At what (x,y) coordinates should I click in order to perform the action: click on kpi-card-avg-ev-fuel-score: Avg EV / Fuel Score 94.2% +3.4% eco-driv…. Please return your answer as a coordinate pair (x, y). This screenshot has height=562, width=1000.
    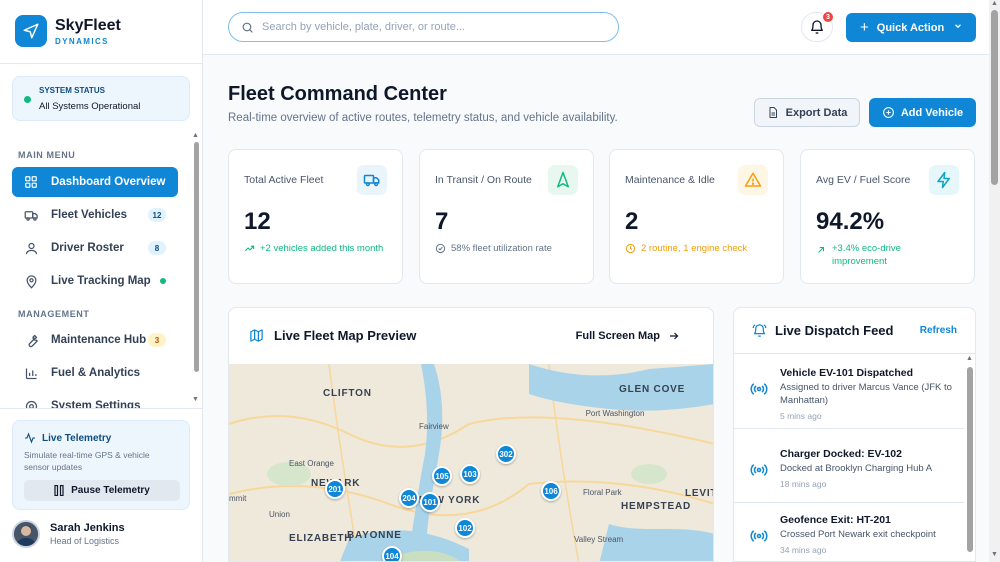
    Looking at the image, I should click on (887, 216).